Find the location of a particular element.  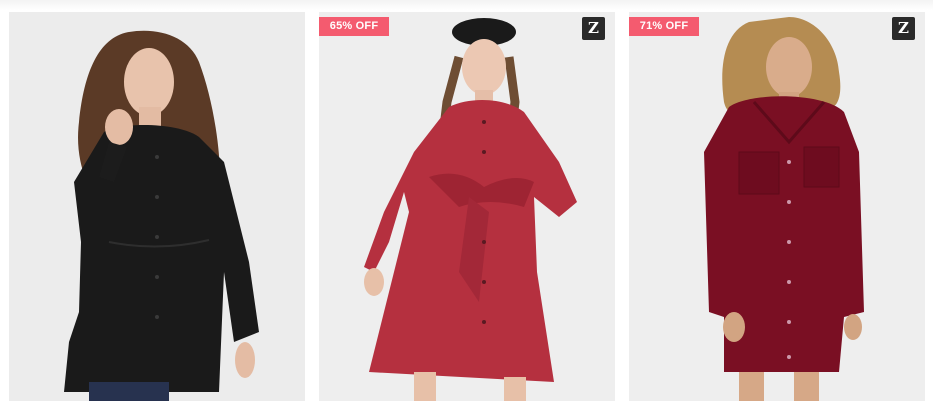

top-divider is located at coordinates (466, 5).